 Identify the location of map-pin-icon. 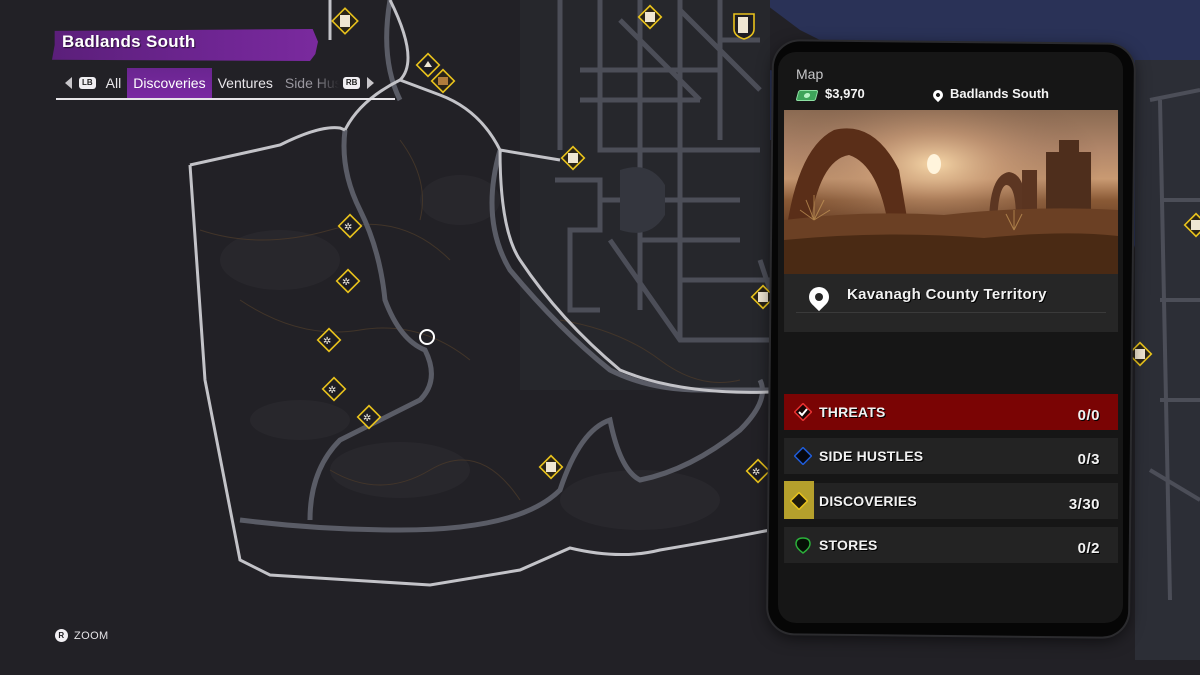
(819, 297).